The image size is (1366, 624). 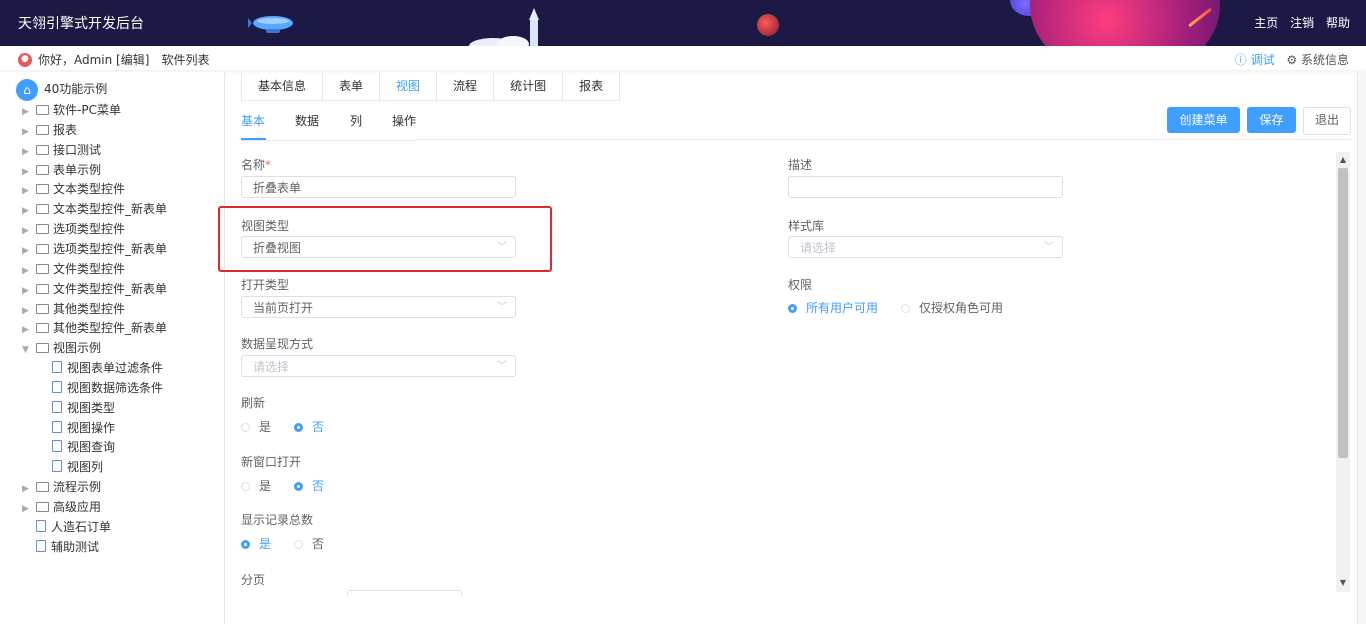 I want to click on subtab-data: 数据, so click(x=307, y=120).